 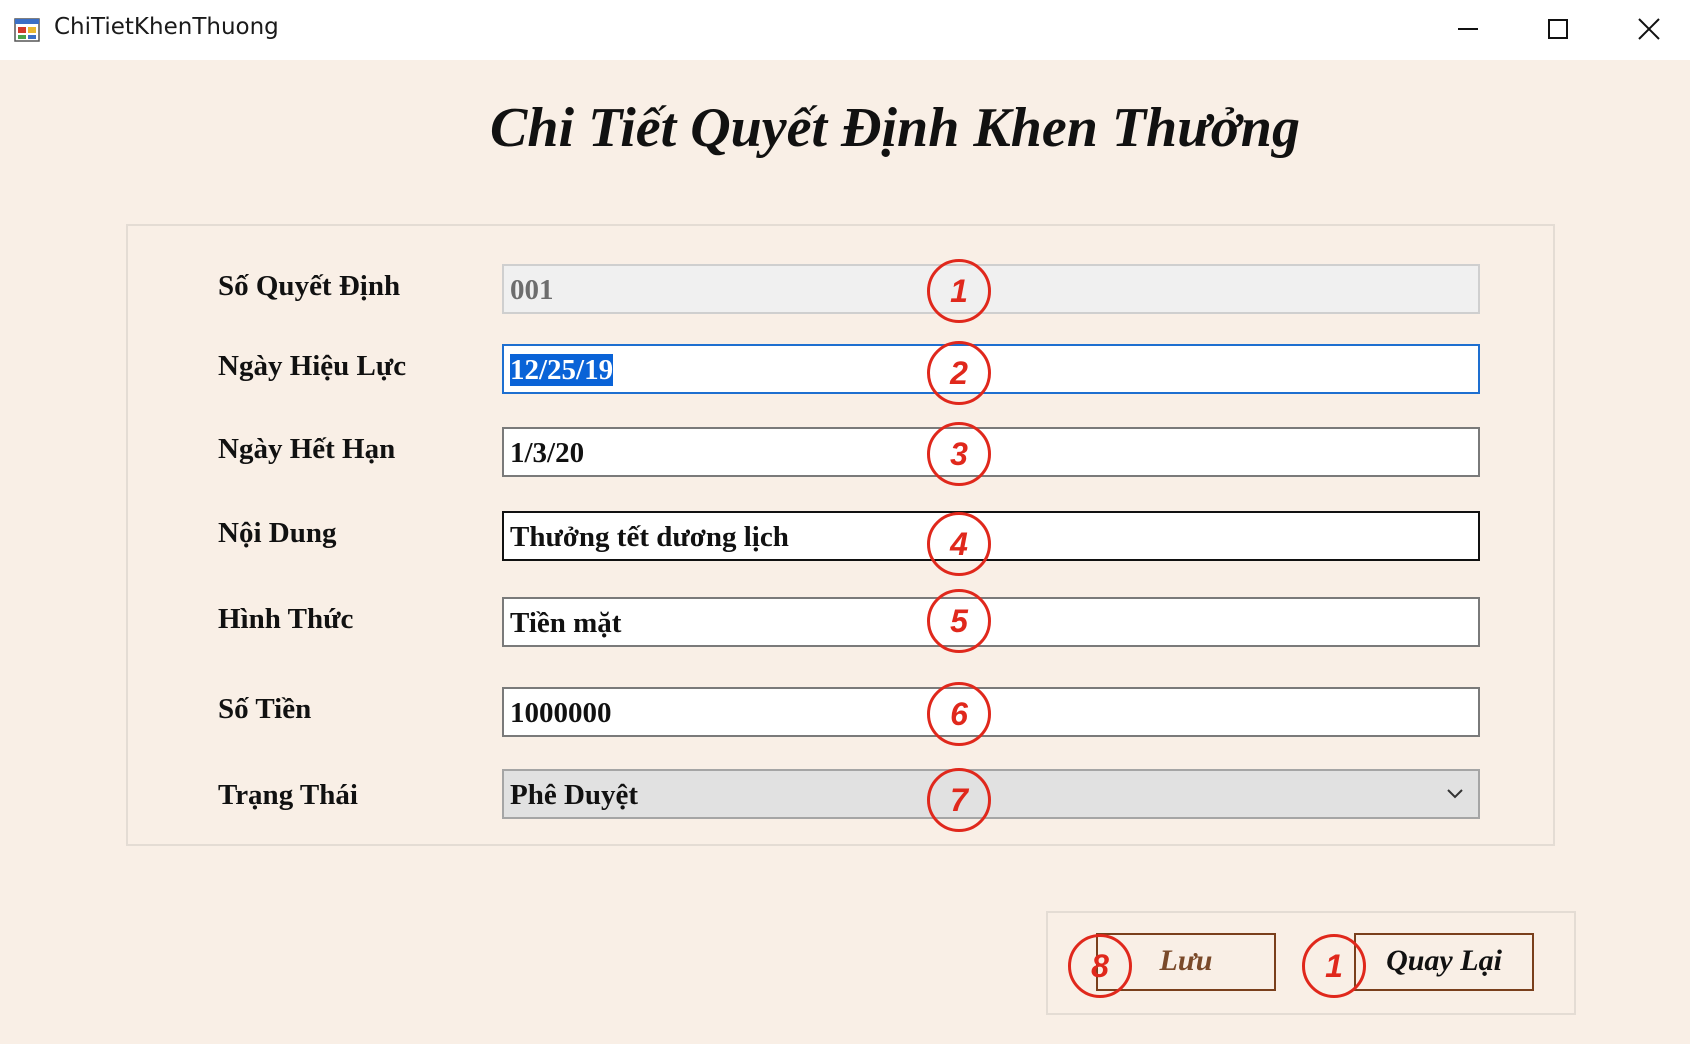 I want to click on page-title: Chi Tiết Quyết Định Khen Thưởng, so click(x=895, y=128).